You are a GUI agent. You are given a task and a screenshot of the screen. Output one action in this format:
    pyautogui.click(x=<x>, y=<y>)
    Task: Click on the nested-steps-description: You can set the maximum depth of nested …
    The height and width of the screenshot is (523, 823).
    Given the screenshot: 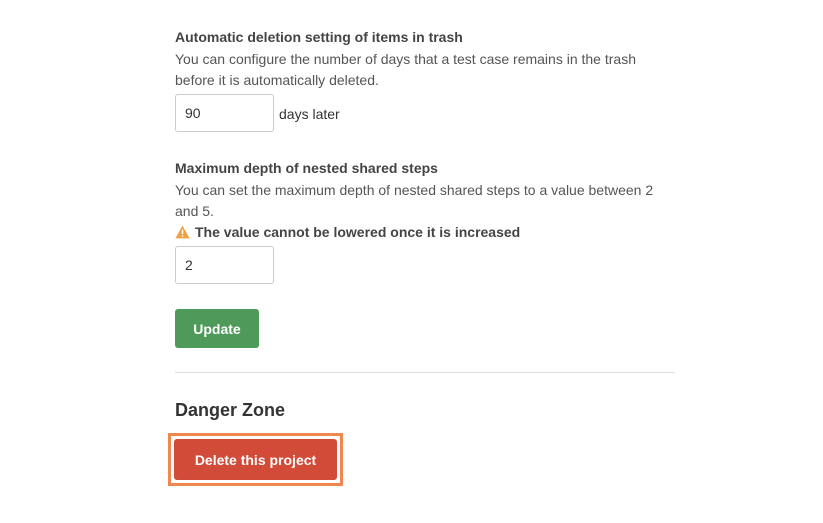 What is the action you would take?
    pyautogui.click(x=414, y=200)
    